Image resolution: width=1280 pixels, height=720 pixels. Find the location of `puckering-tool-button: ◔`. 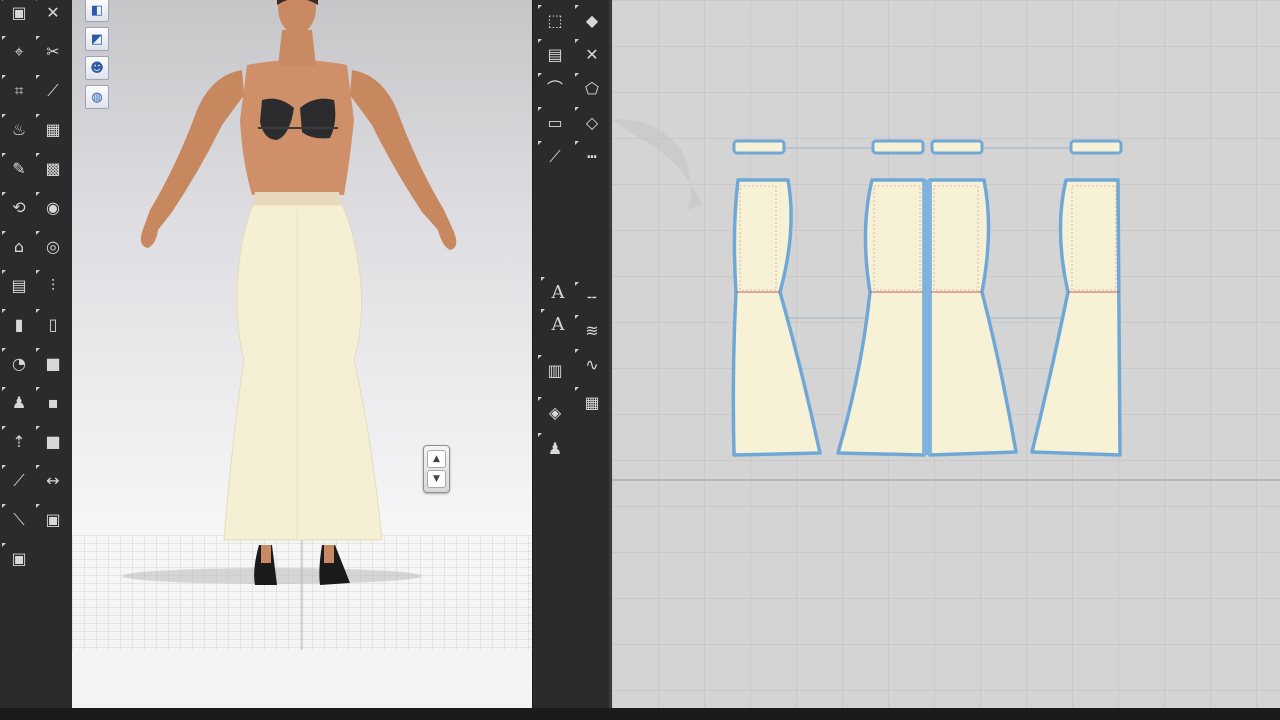

puckering-tool-button: ◔ is located at coordinates (17, 362).